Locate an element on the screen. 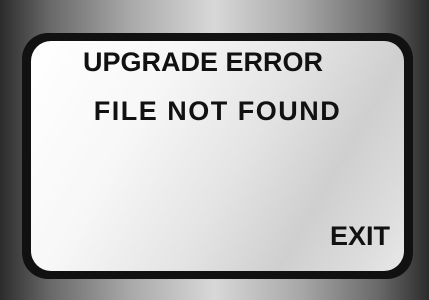  exit-button: EXIT is located at coordinates (360, 236).